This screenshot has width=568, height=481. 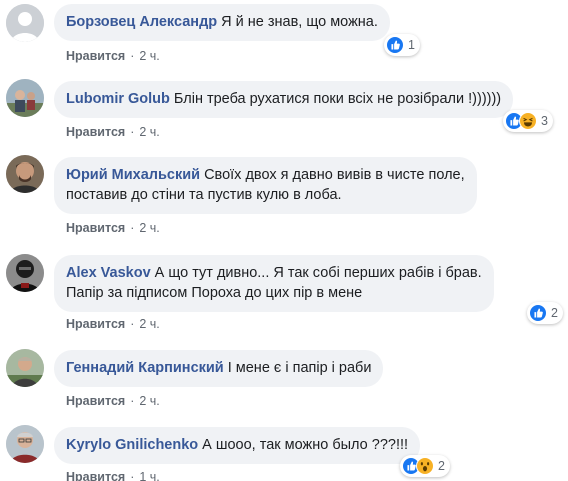 I want to click on reaction-count: 1, so click(x=411, y=45).